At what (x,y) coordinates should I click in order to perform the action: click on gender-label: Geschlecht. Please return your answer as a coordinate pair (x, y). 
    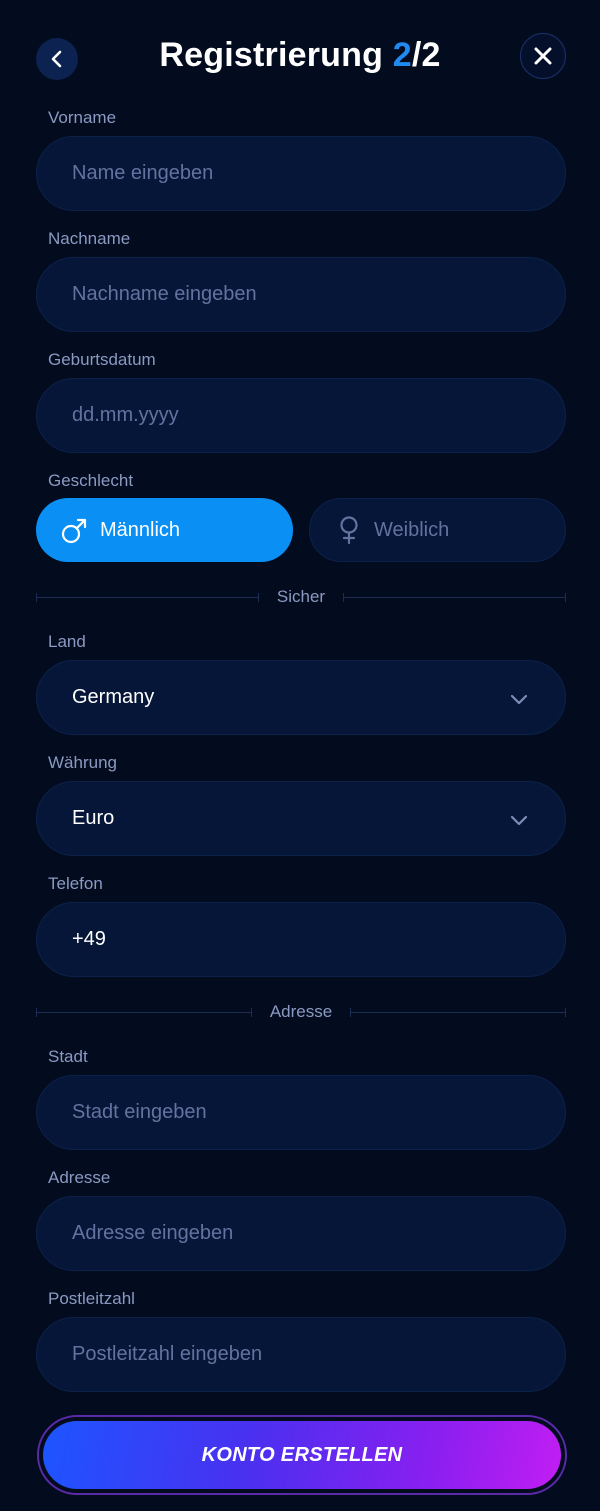
    Looking at the image, I should click on (91, 480).